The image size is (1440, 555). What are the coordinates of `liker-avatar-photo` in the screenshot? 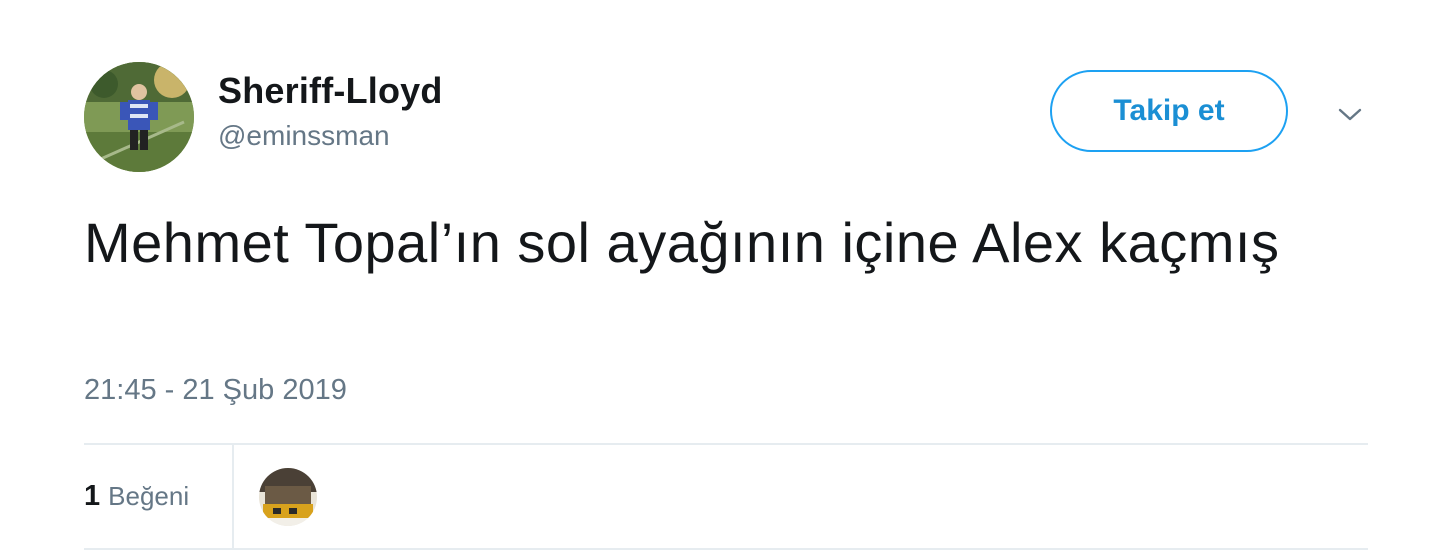 It's located at (288, 497).